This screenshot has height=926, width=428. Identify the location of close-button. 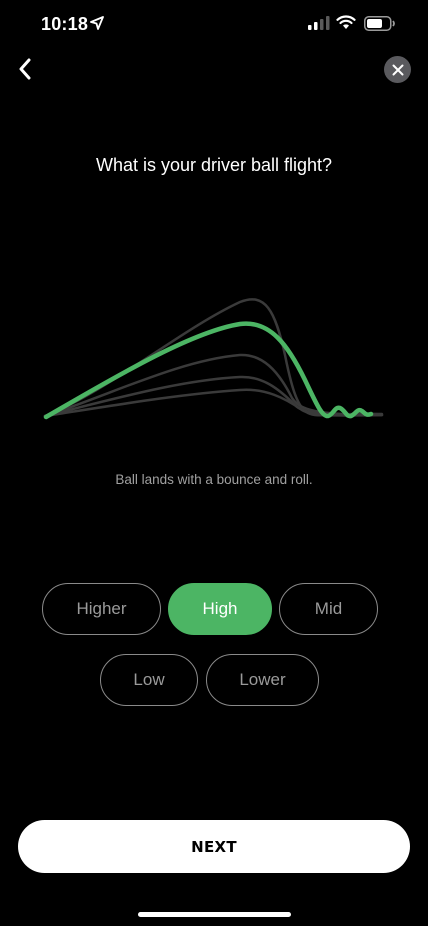
(397, 69).